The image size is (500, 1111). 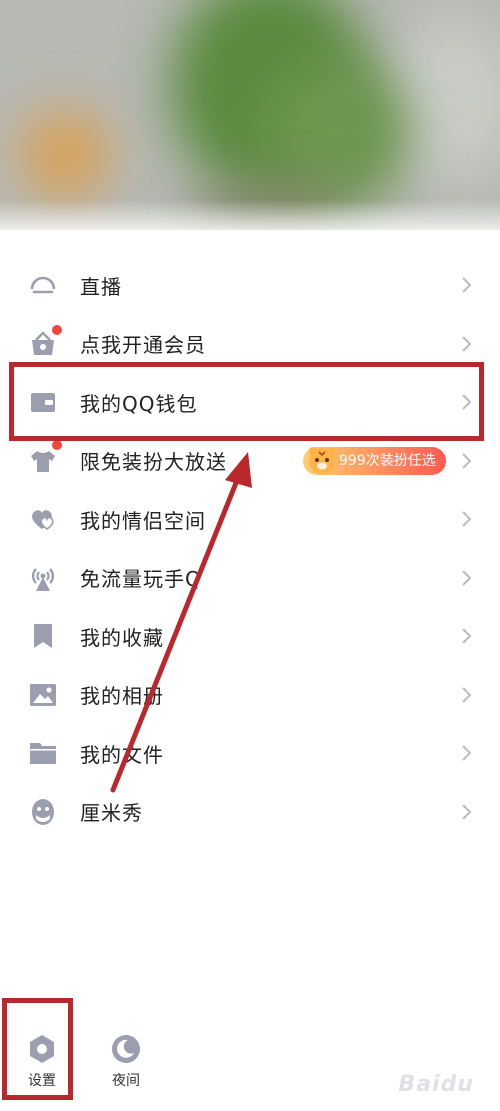 I want to click on promo-badge: 999次装扮任选, so click(x=374, y=460).